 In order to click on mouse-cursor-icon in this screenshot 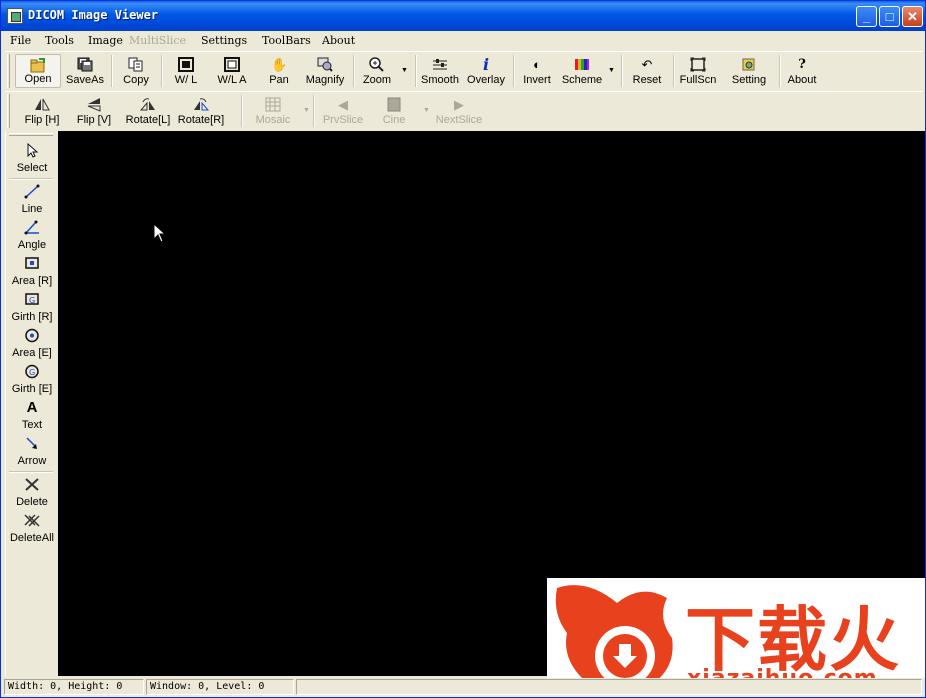, I will do `click(160, 233)`.